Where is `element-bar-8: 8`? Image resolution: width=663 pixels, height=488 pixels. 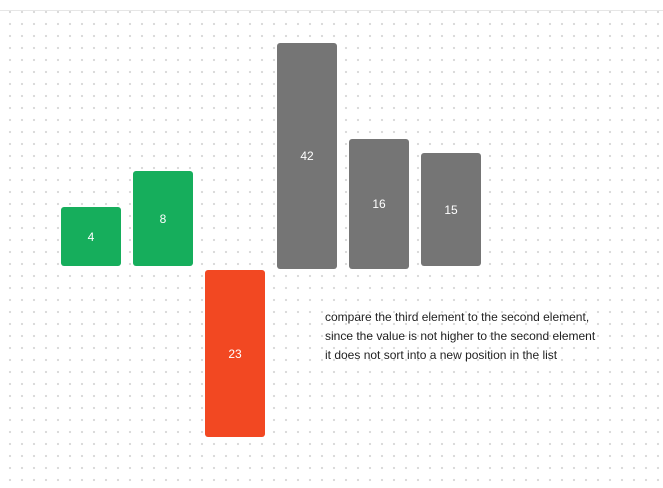 element-bar-8: 8 is located at coordinates (163, 218).